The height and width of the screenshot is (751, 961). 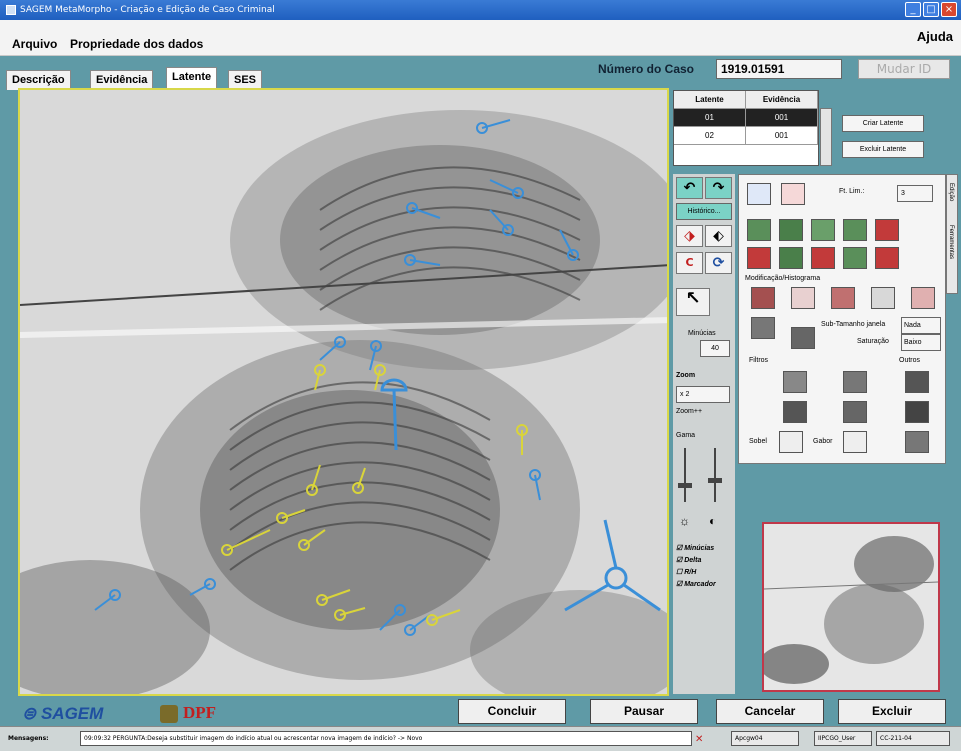 I want to click on refresh-icon: ⟳, so click(x=718, y=263).